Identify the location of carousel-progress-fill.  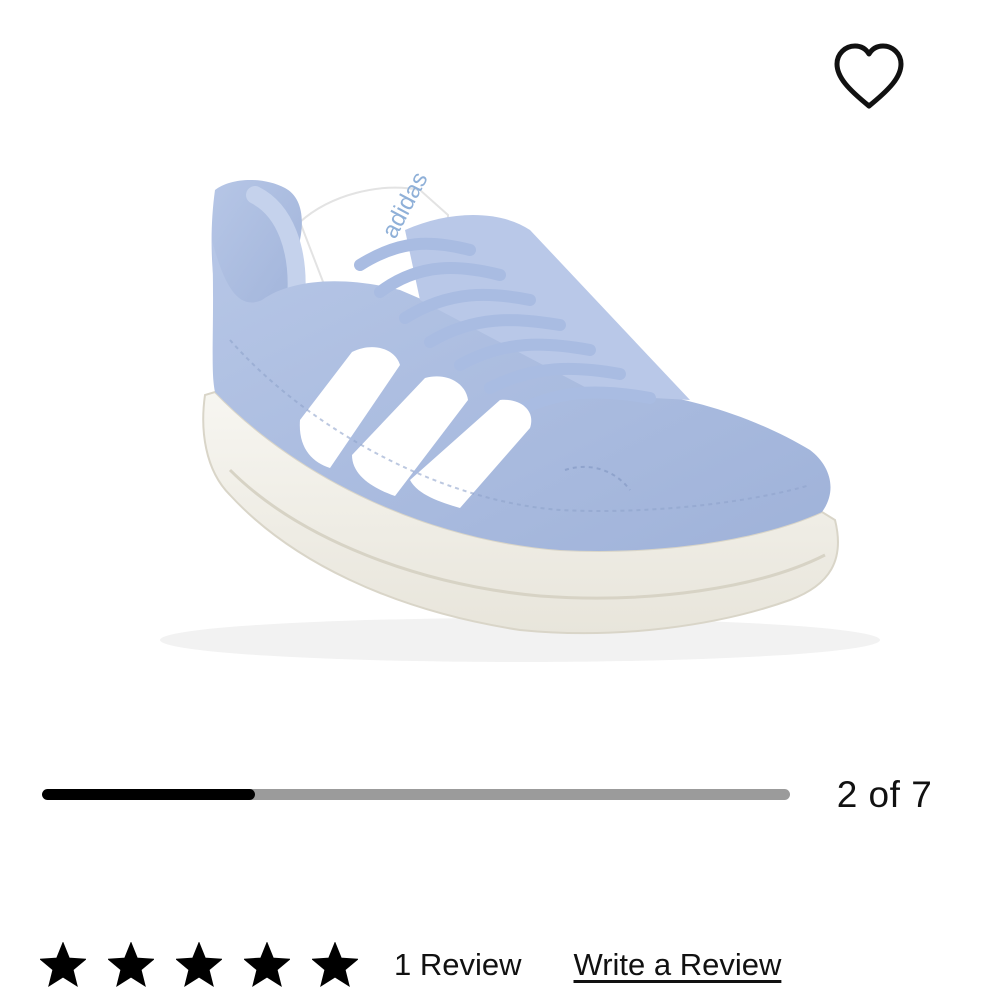
(149, 794).